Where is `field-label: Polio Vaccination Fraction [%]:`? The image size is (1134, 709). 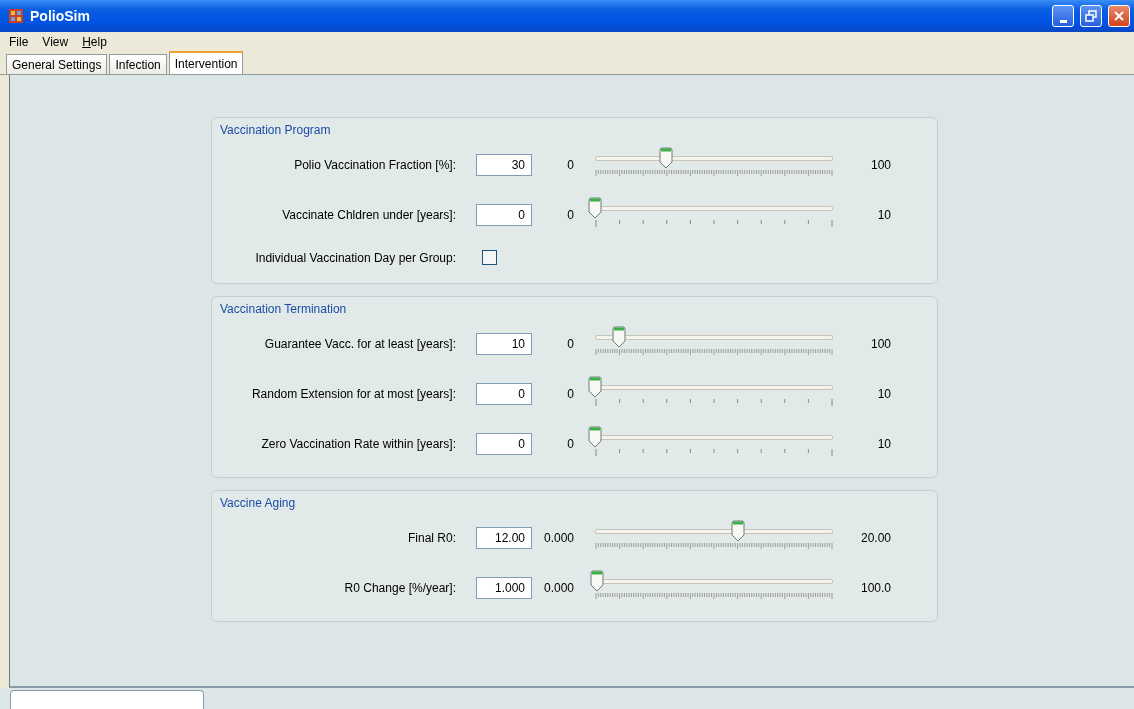
field-label: Polio Vaccination Fraction [%]: is located at coordinates (375, 165).